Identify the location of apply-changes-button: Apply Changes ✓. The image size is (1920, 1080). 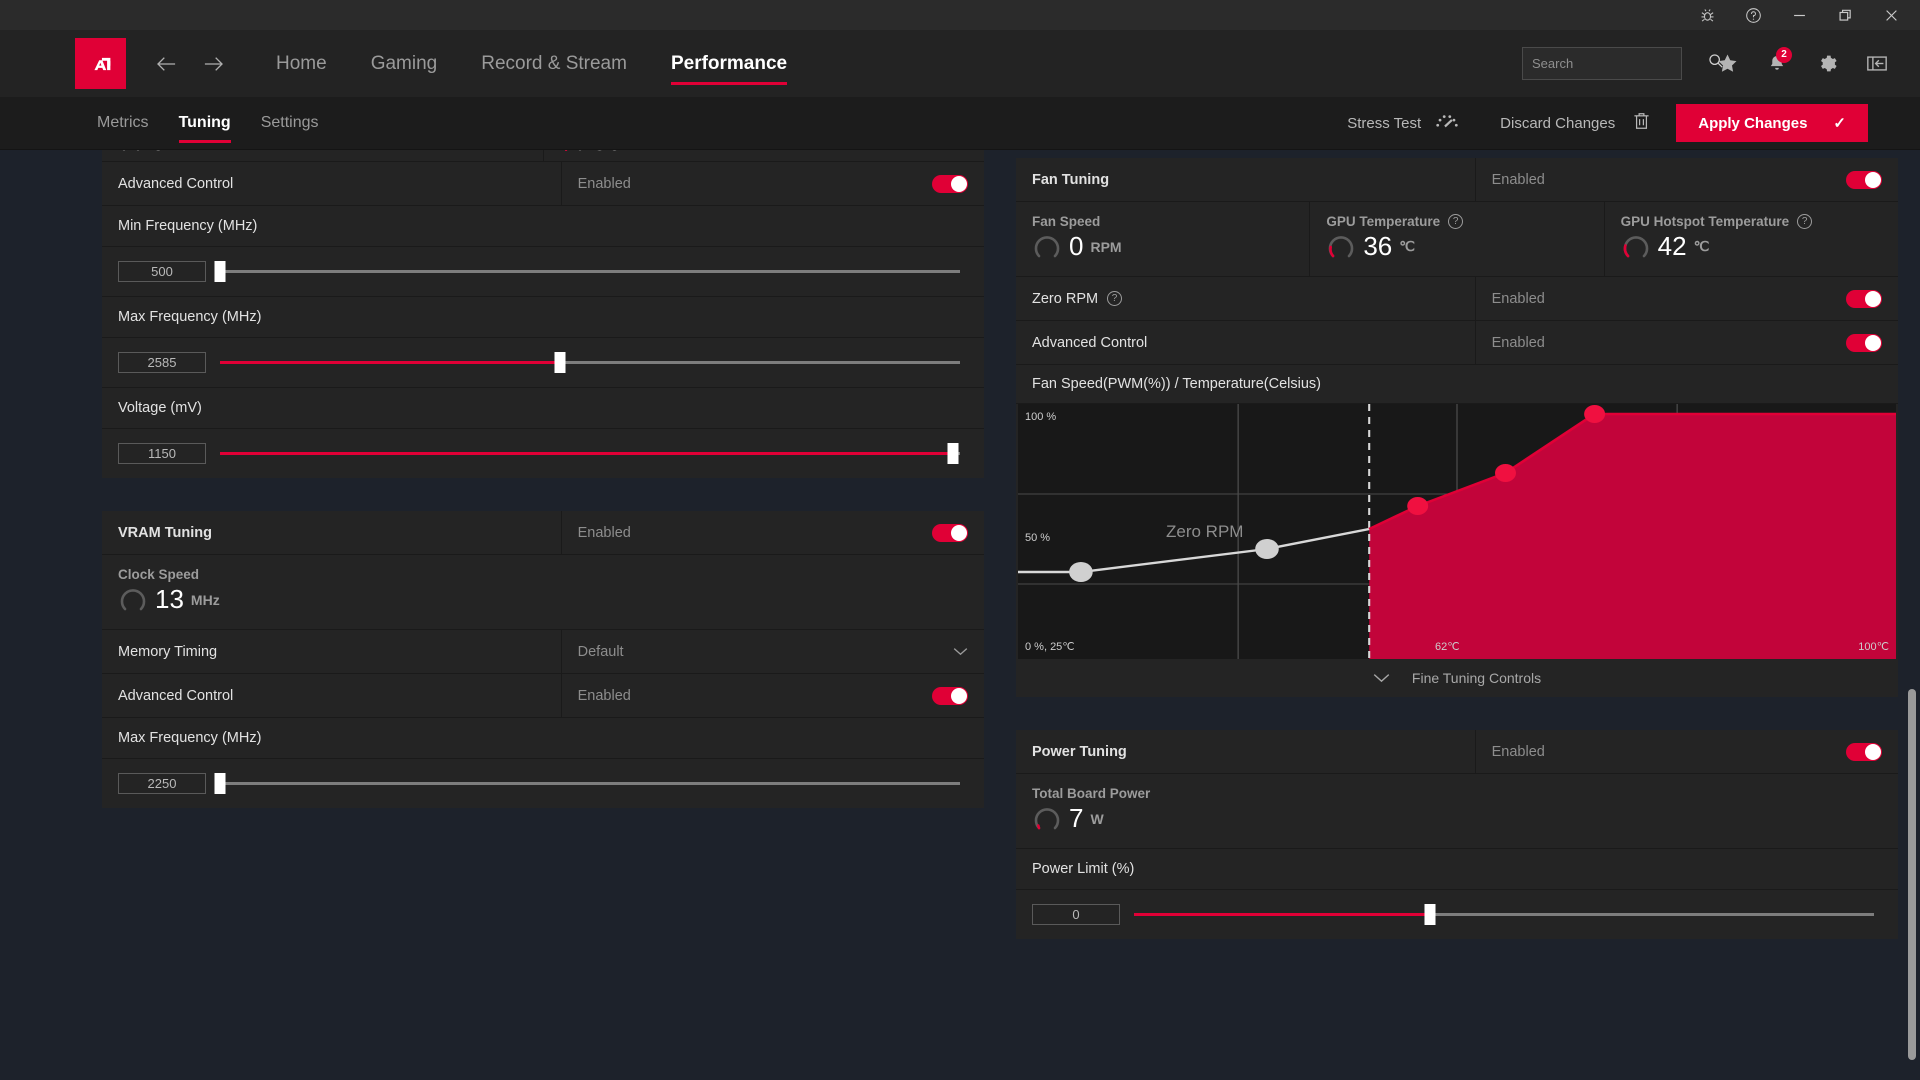
(1772, 123).